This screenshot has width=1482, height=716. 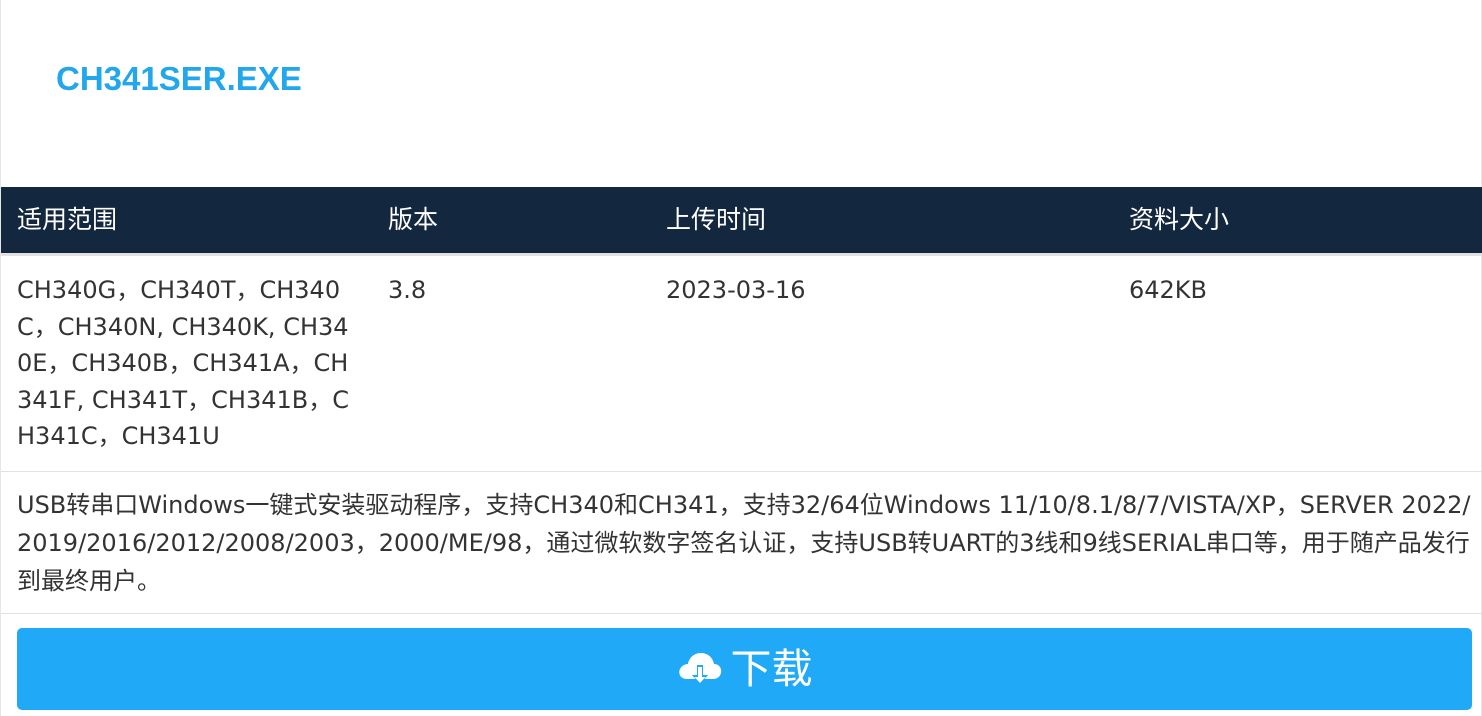 I want to click on description-divider, so click(x=741, y=613).